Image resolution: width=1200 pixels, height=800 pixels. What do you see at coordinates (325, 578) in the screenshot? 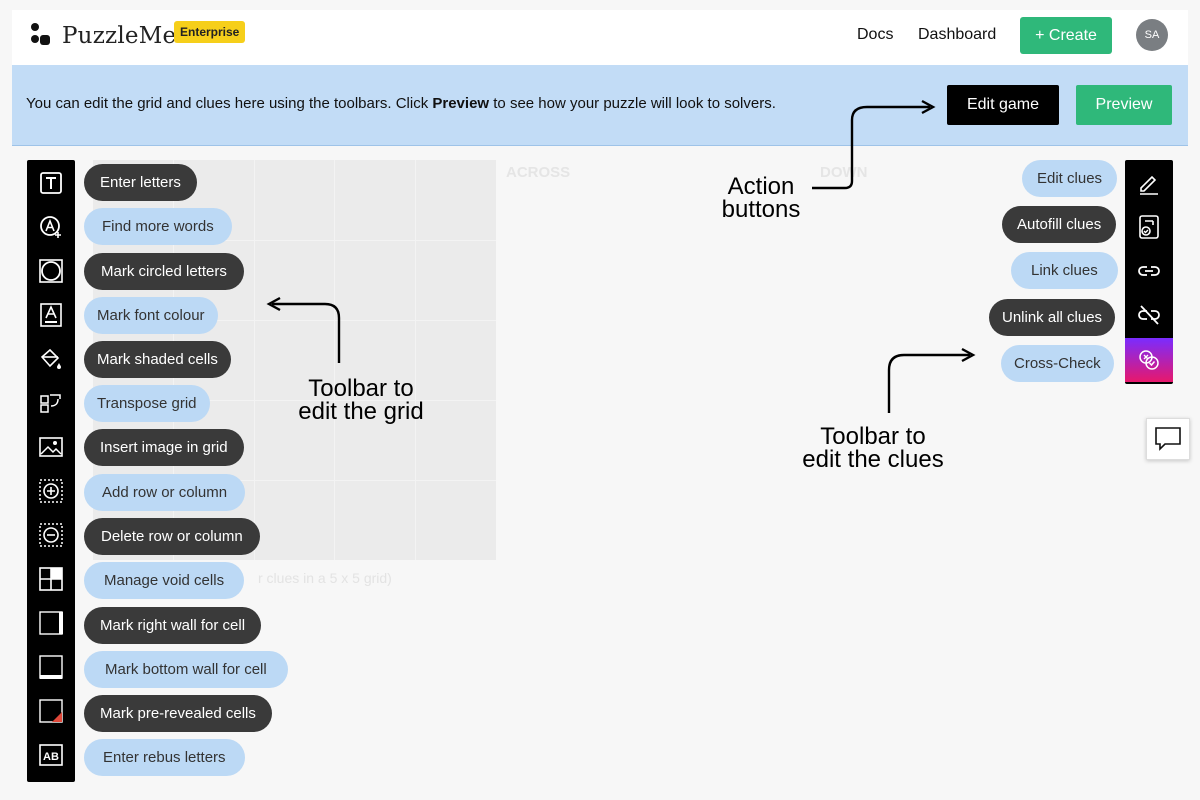
I see `grid-caption: r clues in a 5 x 5 grid)` at bounding box center [325, 578].